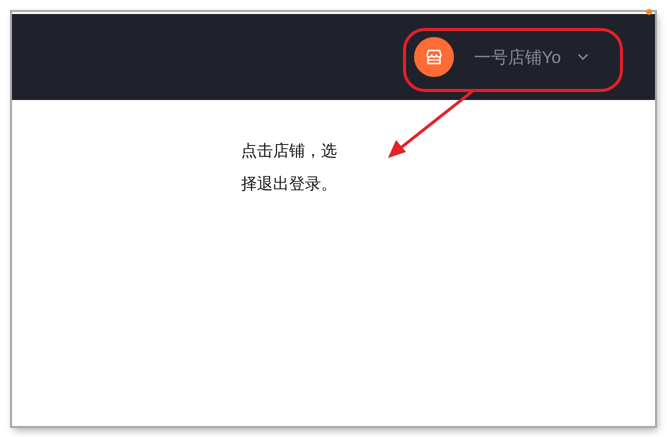 The image size is (667, 437). Describe the element at coordinates (583, 57) in the screenshot. I see `chevron-down-icon` at that location.